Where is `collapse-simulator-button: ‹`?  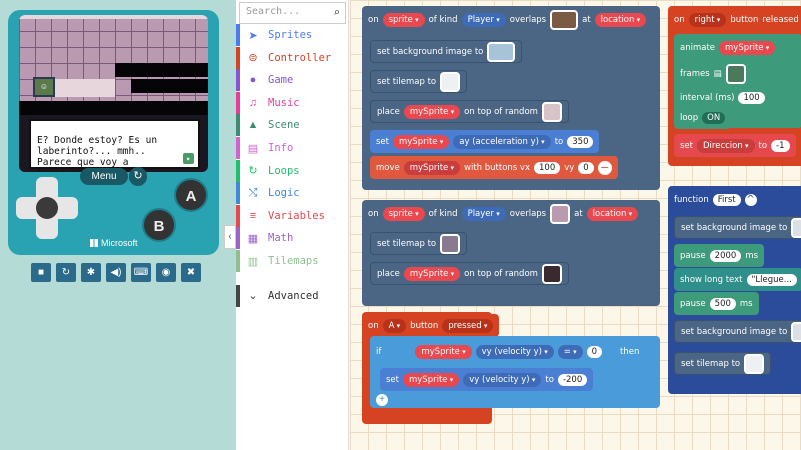 collapse-simulator-button: ‹ is located at coordinates (230, 237).